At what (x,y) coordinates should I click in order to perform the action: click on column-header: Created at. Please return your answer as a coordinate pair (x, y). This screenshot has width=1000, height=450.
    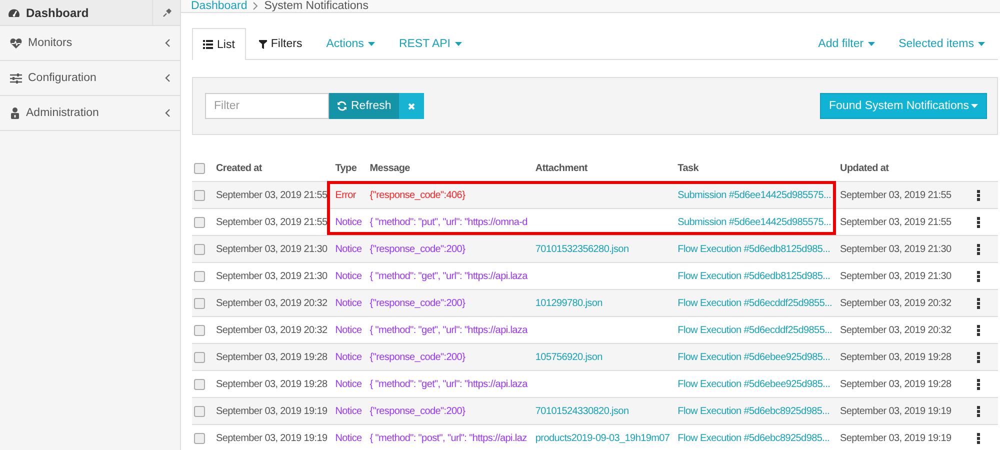
    Looking at the image, I should click on (239, 168).